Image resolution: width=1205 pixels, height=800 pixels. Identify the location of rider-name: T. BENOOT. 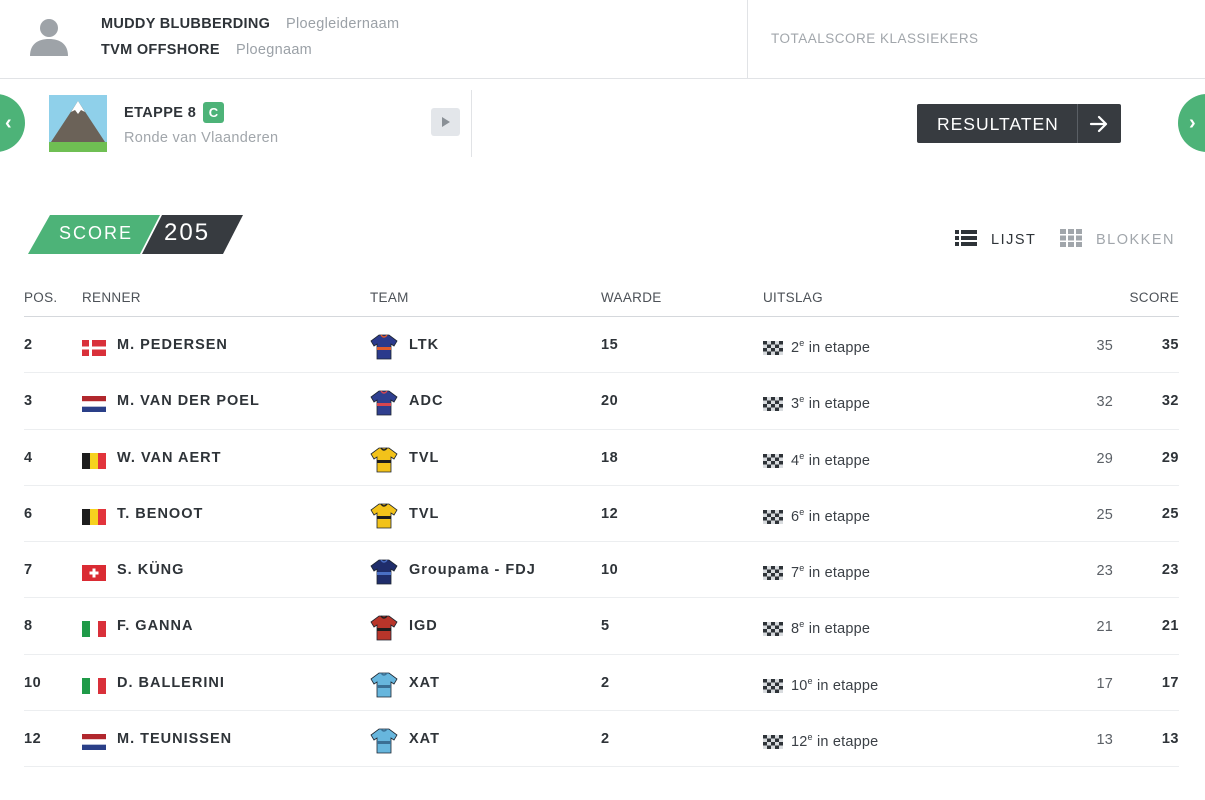
(160, 514).